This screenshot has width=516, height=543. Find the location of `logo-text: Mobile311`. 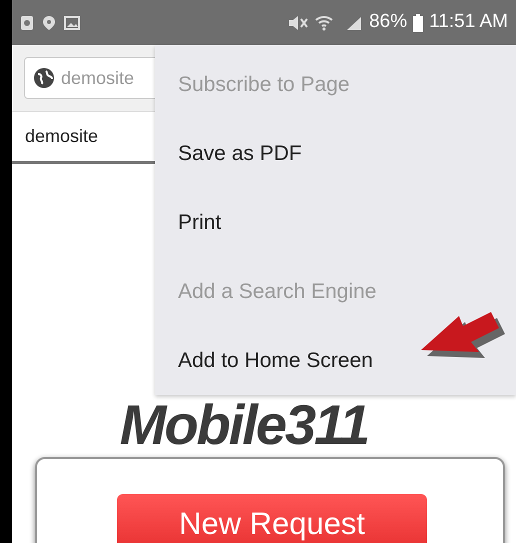

logo-text: Mobile311 is located at coordinates (244, 425).